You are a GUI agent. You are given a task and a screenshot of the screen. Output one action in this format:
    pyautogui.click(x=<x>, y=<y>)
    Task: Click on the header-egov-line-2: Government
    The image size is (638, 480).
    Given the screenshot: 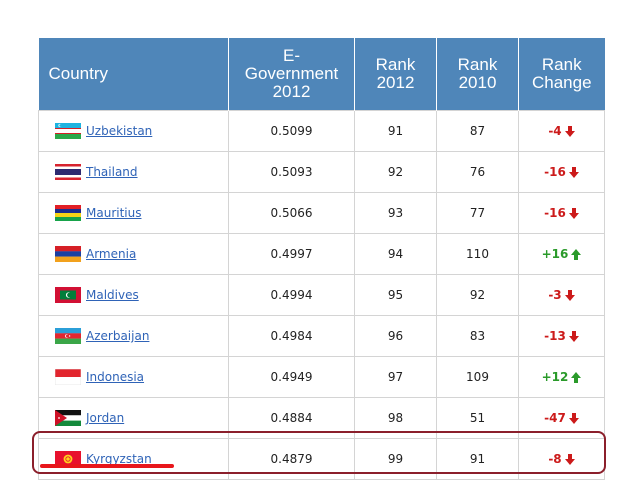 What is the action you would take?
    pyautogui.click(x=291, y=73)
    